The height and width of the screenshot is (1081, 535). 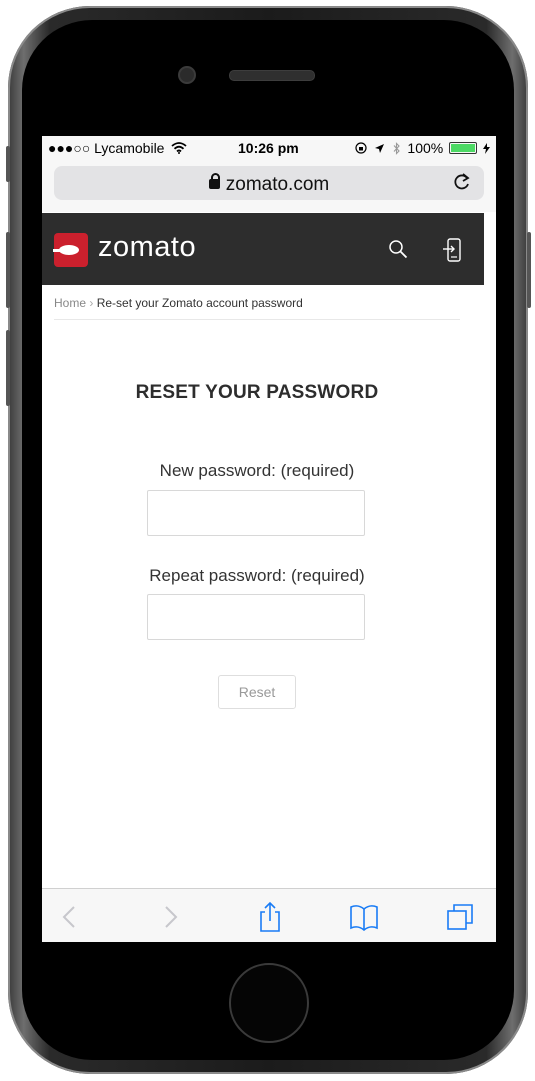 I want to click on spoon-icon, so click(x=66, y=250).